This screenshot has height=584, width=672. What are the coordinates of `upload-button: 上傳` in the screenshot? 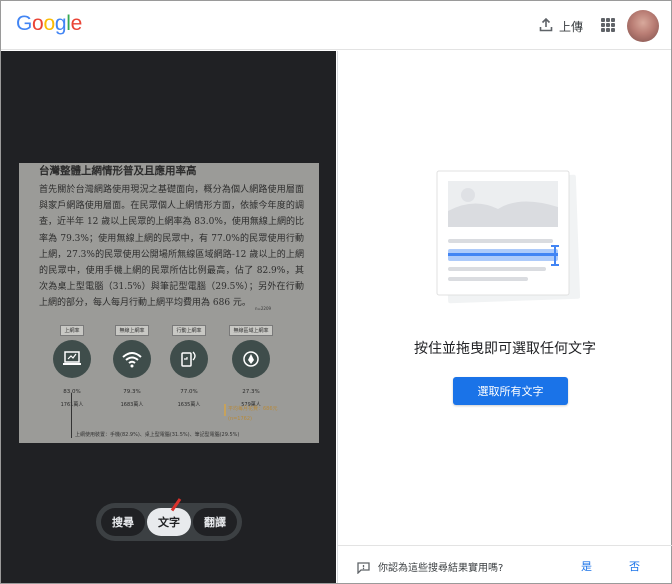 It's located at (561, 26).